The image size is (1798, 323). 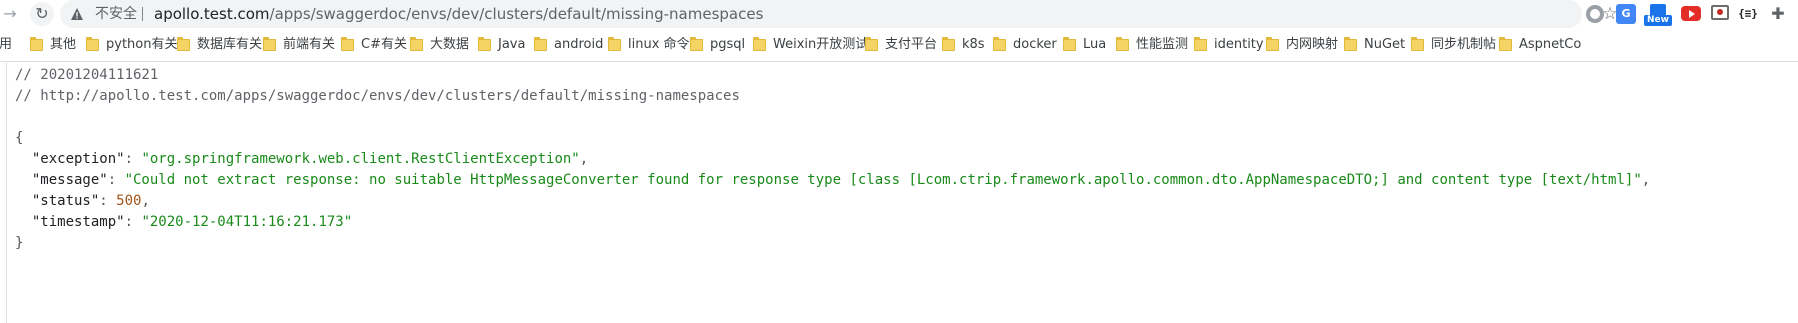 I want to click on back-arrow-icon: →, so click(x=10, y=14).